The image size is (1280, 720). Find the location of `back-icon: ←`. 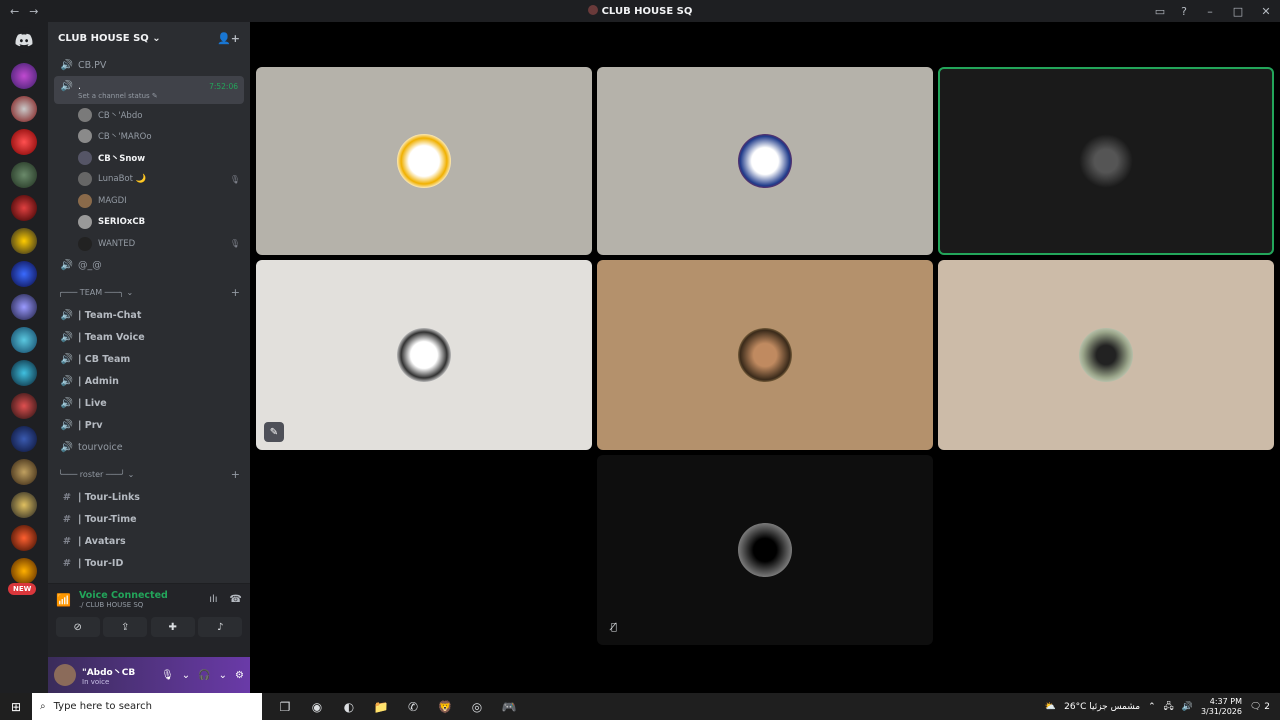

back-icon: ← is located at coordinates (14, 11).